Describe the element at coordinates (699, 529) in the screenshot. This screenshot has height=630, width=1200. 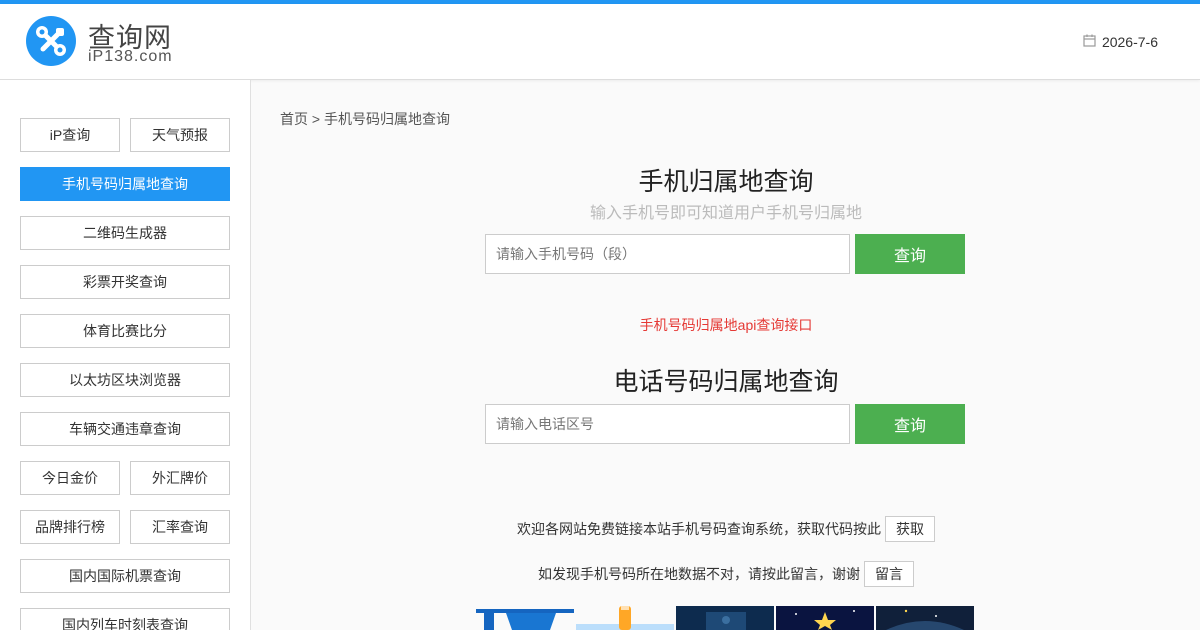
I see `promo-text: 欢迎各网站免费链接本站手机号码查询系统，获取代码按此` at that location.